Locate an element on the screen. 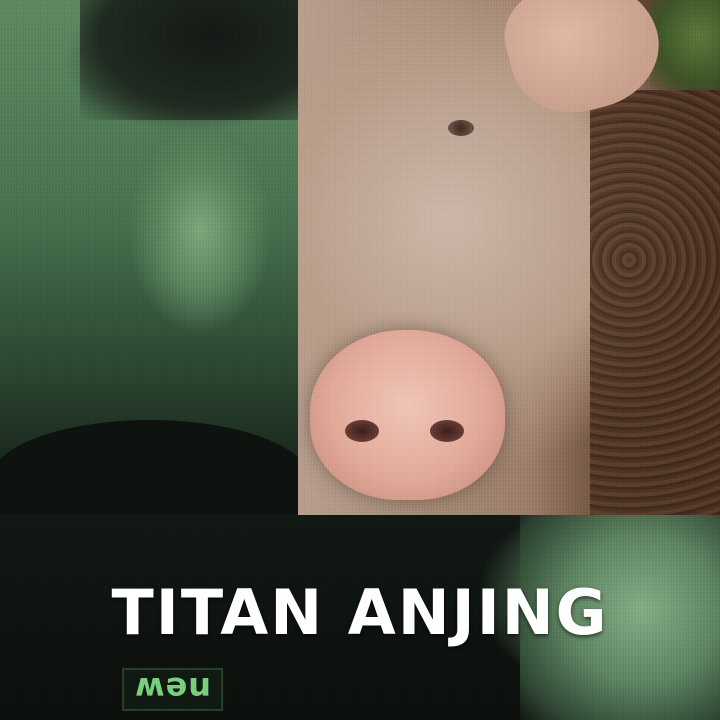 The image size is (720, 720). pig-nostril-right is located at coordinates (447, 431).